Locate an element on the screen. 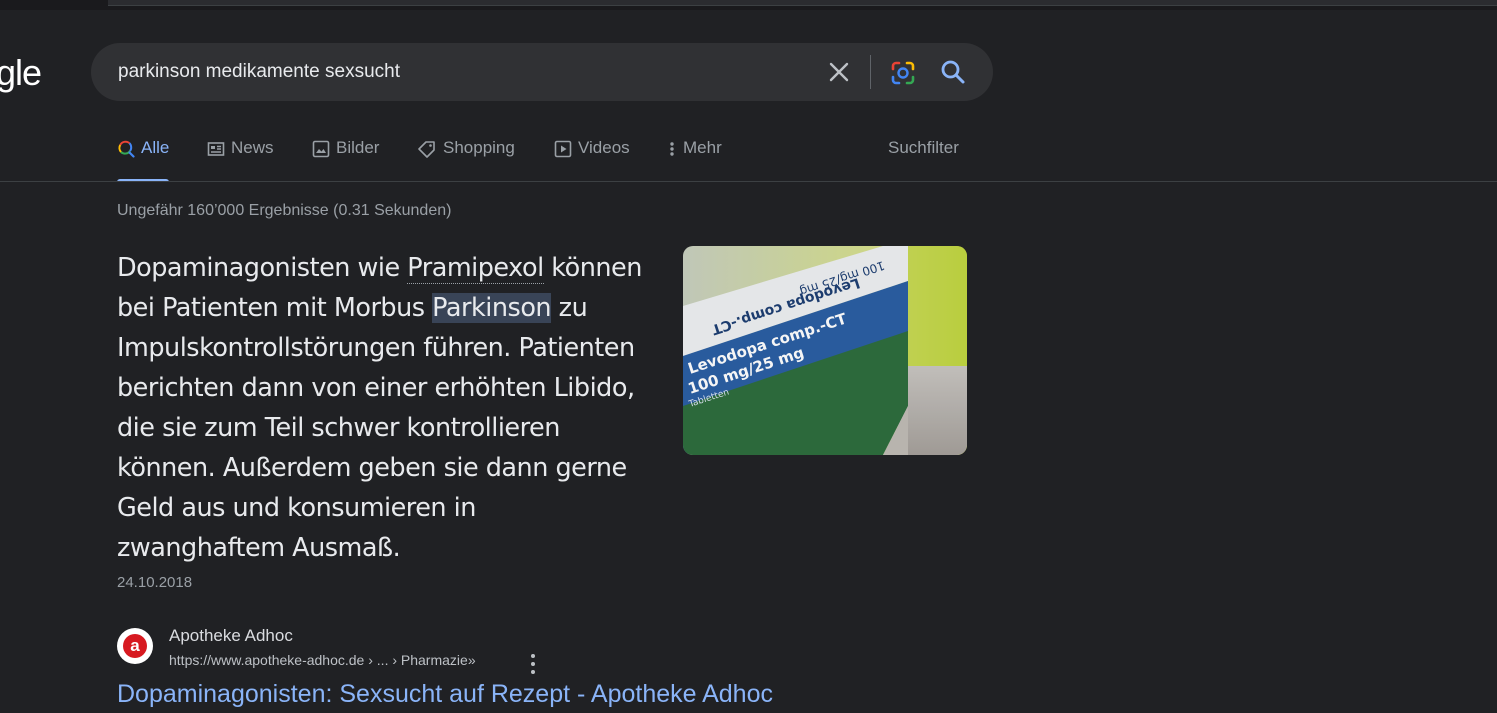 The height and width of the screenshot is (713, 1497). image-icon is located at coordinates (321, 149).